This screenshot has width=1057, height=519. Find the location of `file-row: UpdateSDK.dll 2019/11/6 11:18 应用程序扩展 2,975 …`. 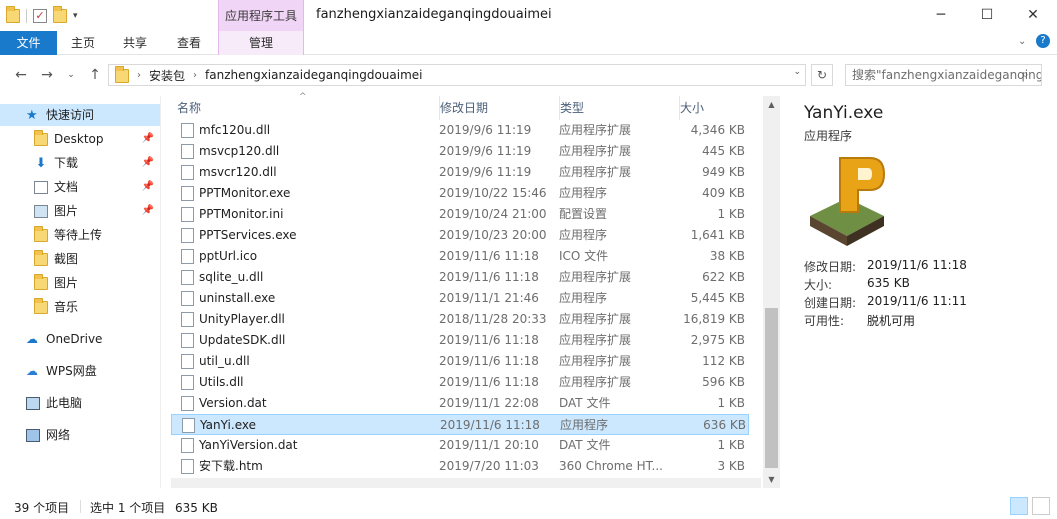

file-row: UpdateSDK.dll 2019/11/6 11:18 应用程序扩展 2,975 … is located at coordinates (460, 340).